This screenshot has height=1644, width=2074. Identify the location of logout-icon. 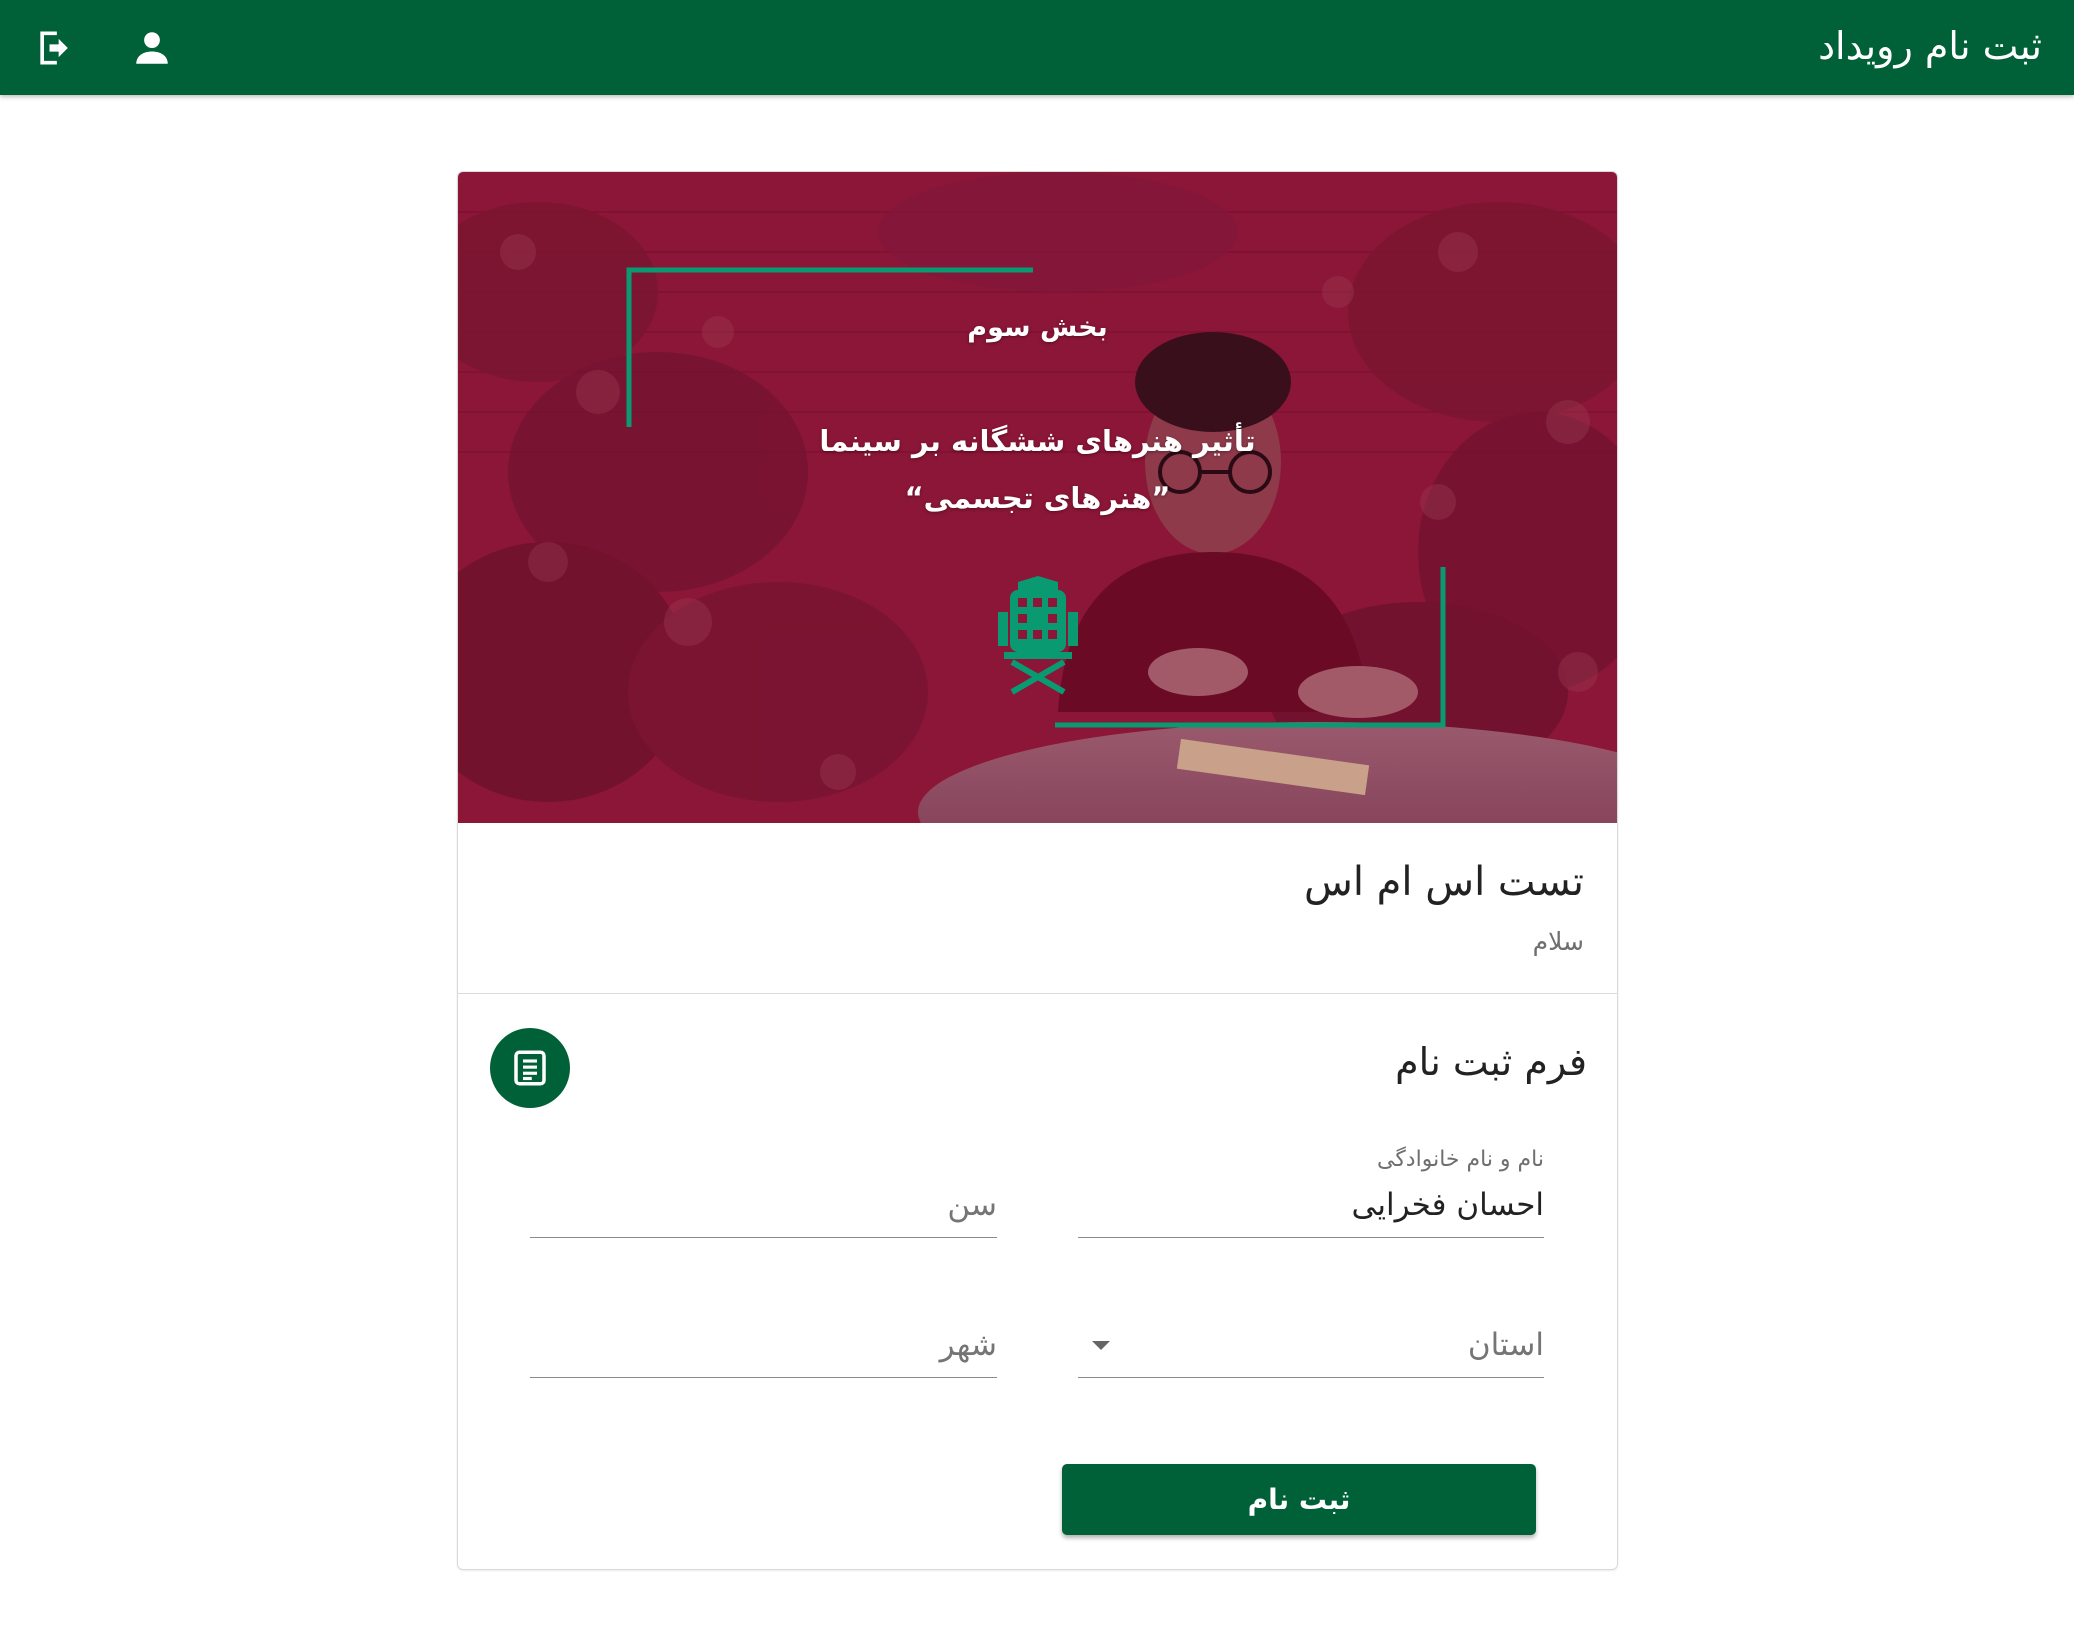
(54, 48).